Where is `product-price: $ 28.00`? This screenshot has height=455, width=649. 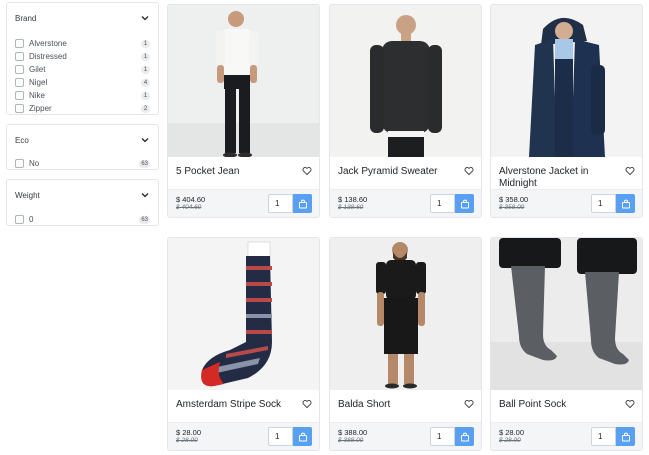 product-price: $ 28.00 is located at coordinates (512, 432).